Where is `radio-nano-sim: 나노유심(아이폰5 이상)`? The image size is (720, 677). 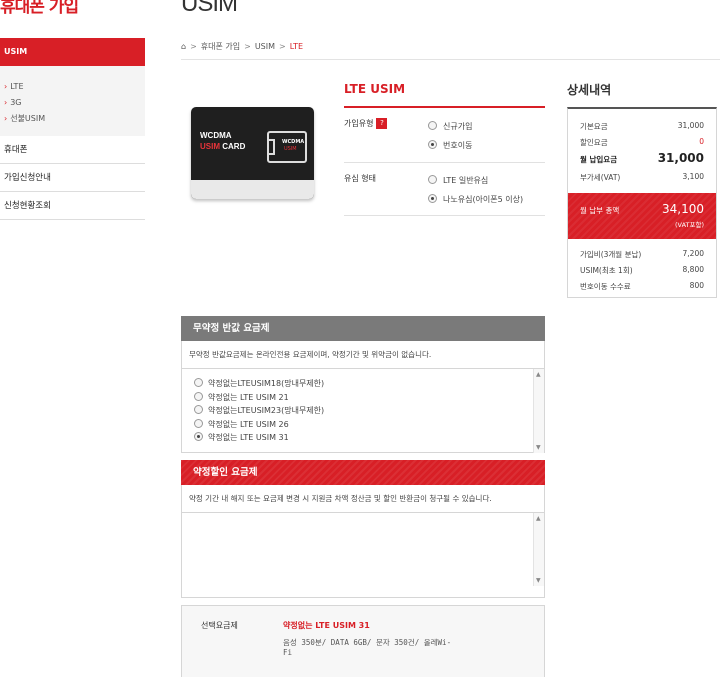
radio-nano-sim: 나노유심(아이폰5 이상) is located at coordinates (475, 200).